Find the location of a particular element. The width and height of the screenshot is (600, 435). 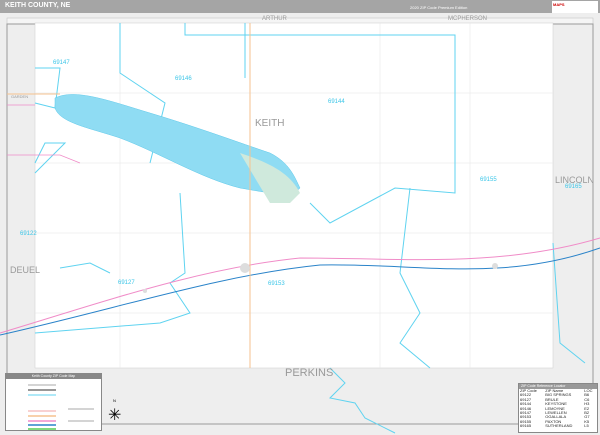

neighbor-west: DEUEL is located at coordinates (25, 270).